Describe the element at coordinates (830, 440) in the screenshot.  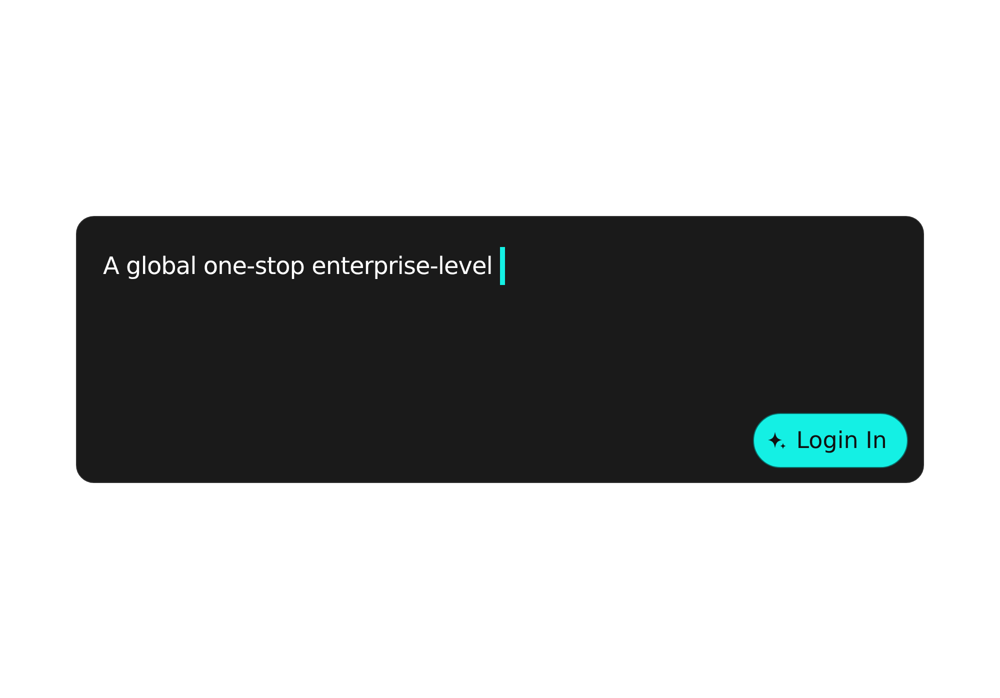
I see `login-button: Login In` at that location.